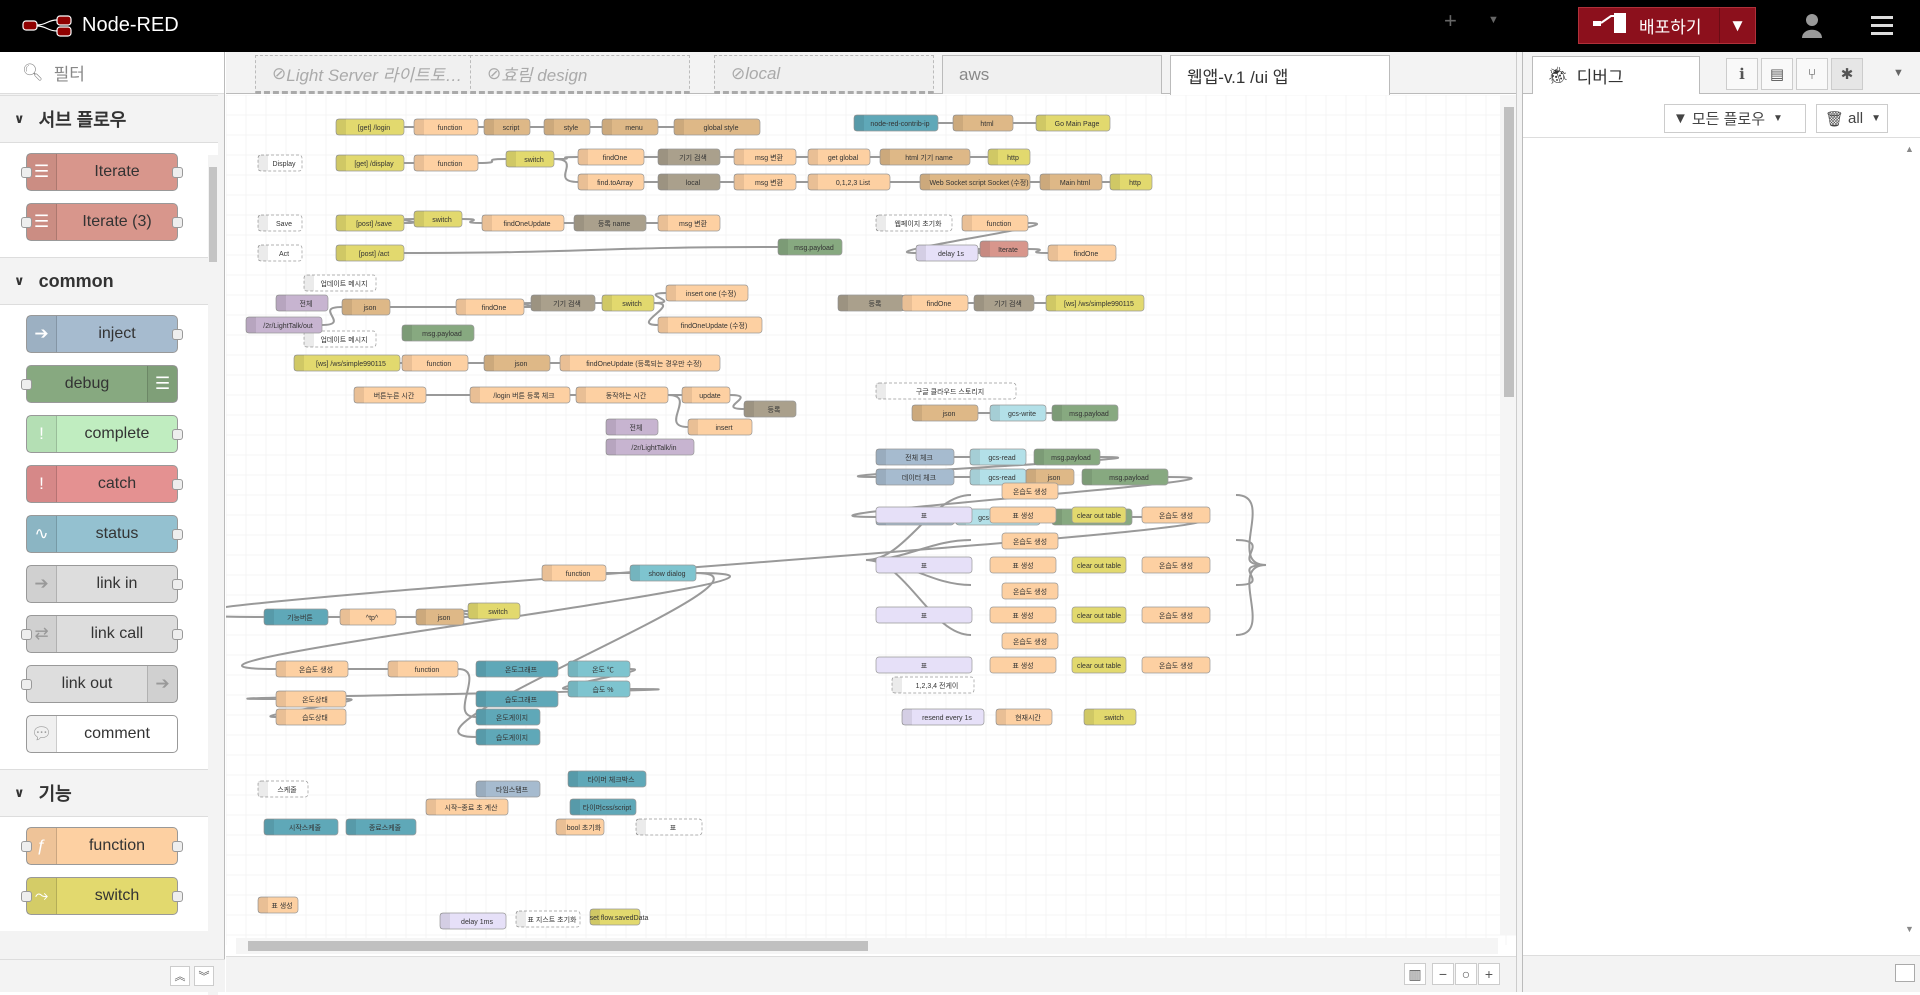 The height and width of the screenshot is (995, 1920). Describe the element at coordinates (849, 182) in the screenshot. I see `flow-node: 0,1,2,3 List` at that location.